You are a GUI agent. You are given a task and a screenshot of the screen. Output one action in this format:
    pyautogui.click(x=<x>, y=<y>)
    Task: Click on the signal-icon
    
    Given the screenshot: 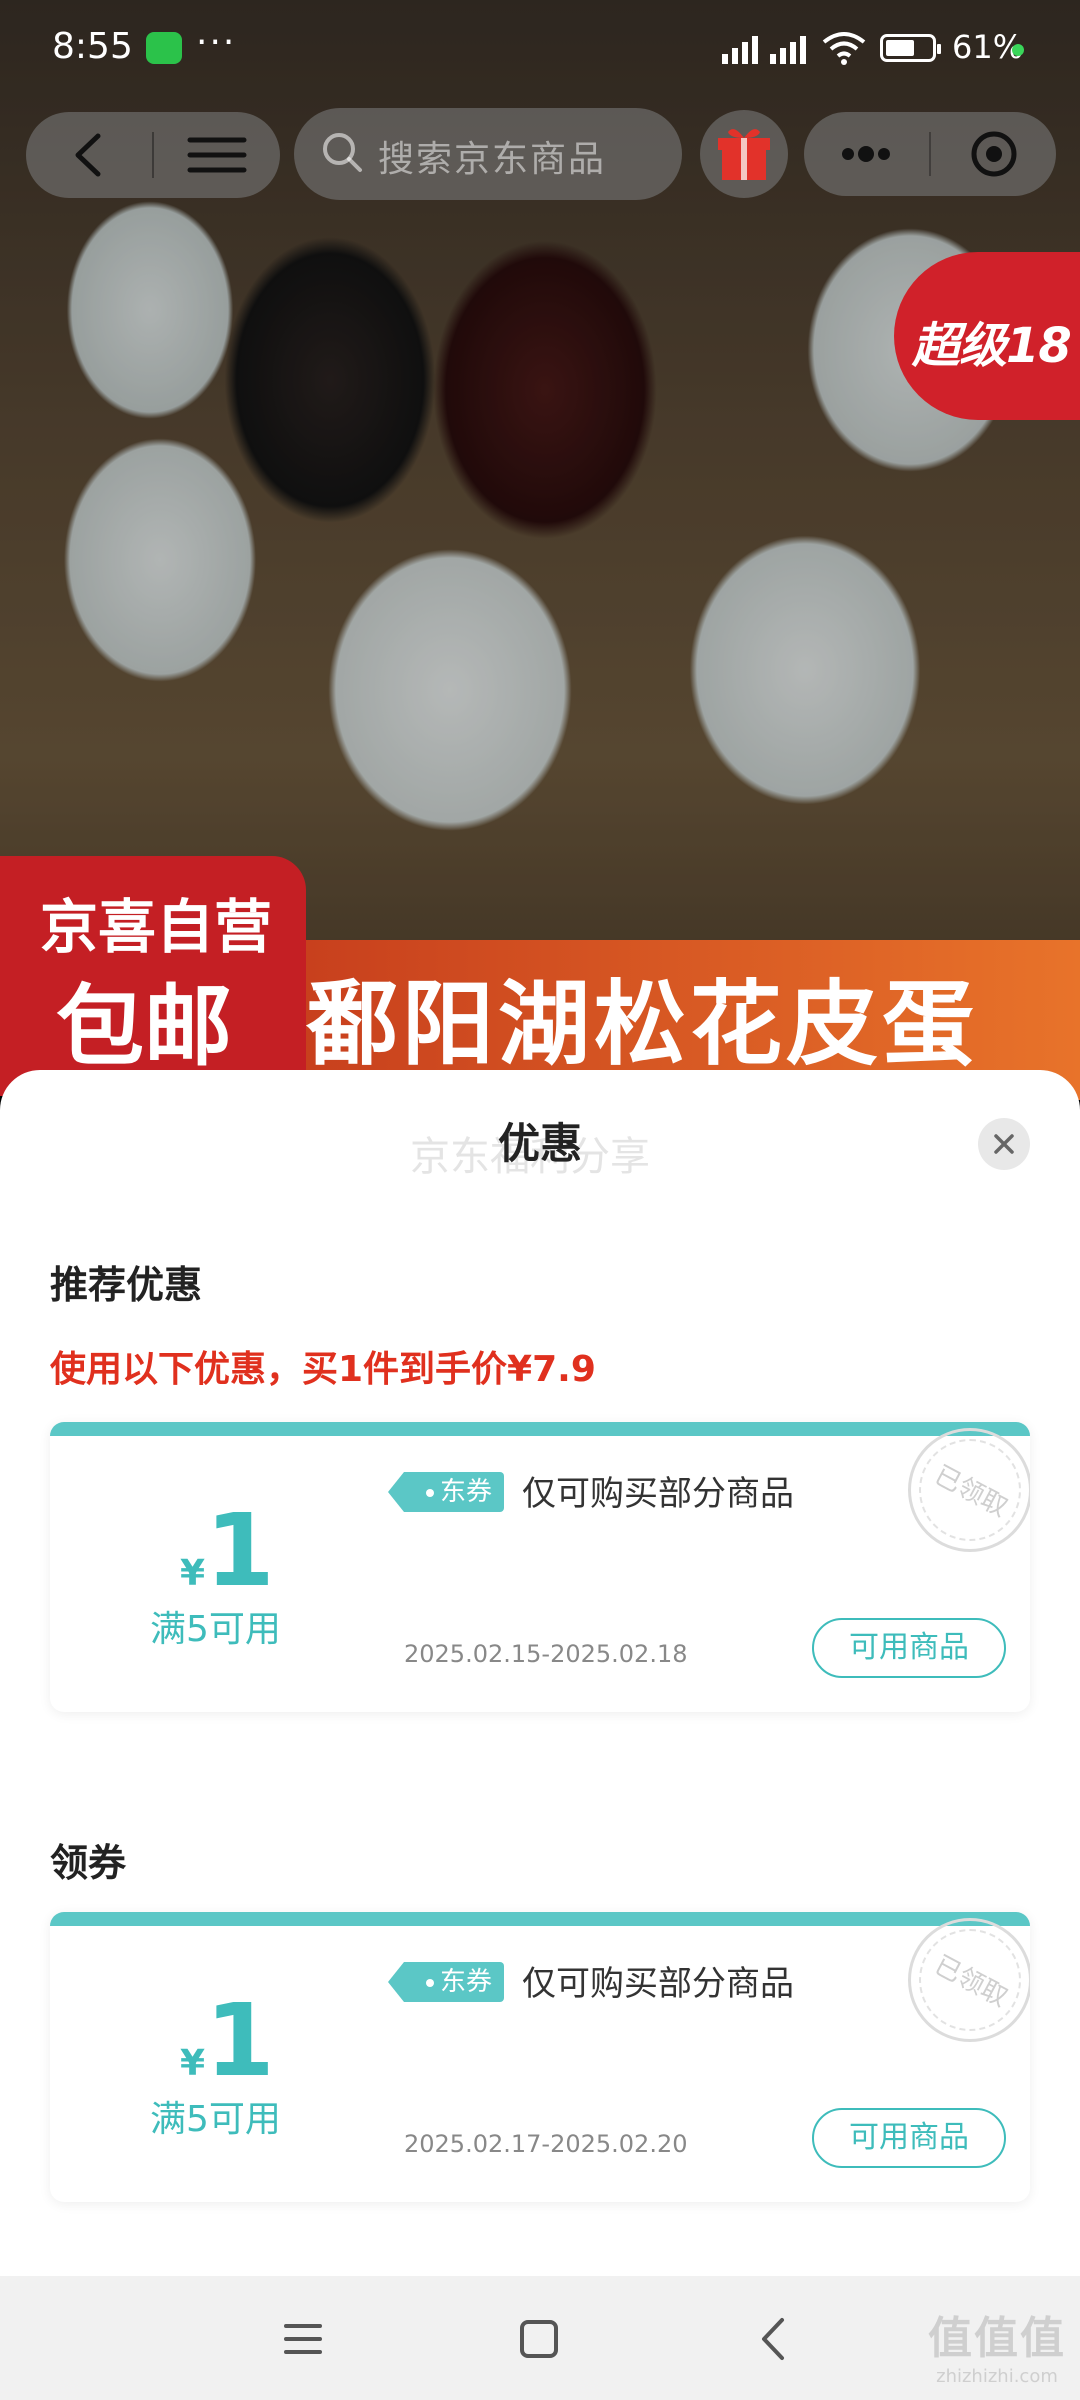 What is the action you would take?
    pyautogui.click(x=764, y=50)
    